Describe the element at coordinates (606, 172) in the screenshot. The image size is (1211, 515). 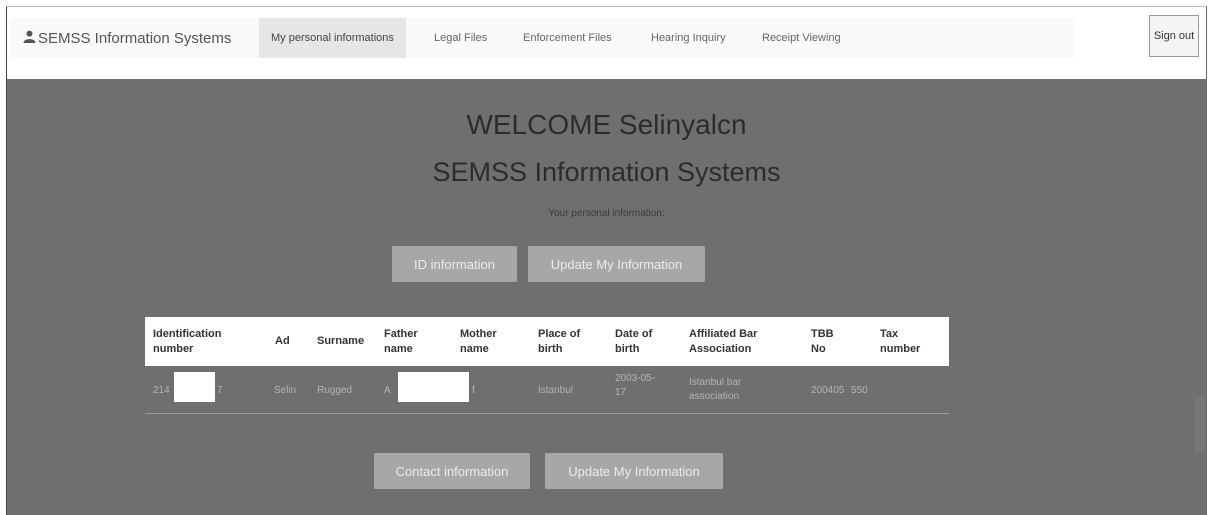
I see `system-name-heading: SEMSS Information Systems` at that location.